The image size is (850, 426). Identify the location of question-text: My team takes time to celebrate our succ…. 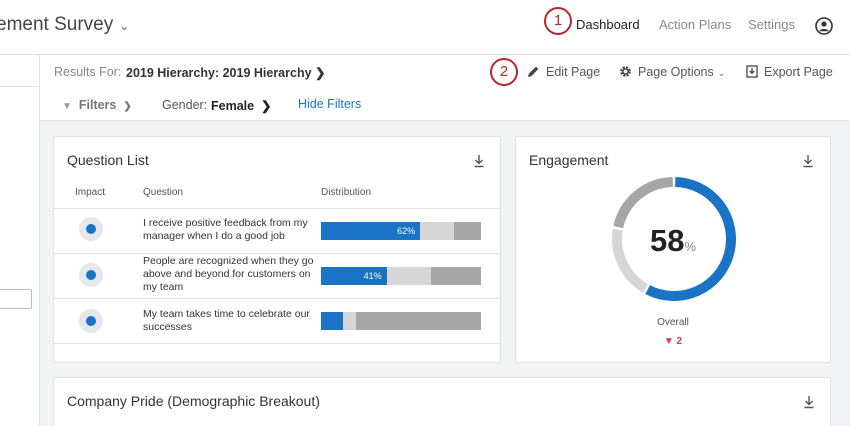
(226, 320).